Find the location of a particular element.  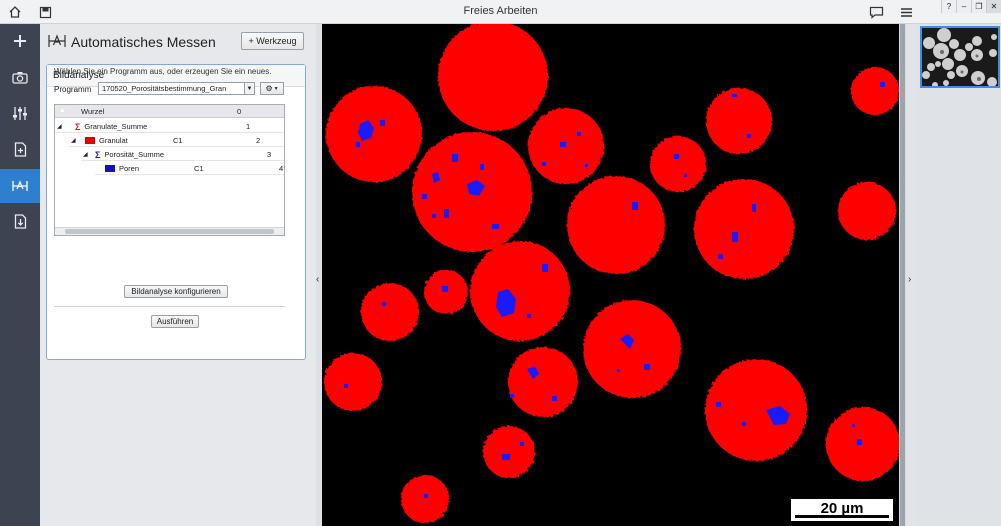

program-select-value: 170520_Porositätsbestimmung_Gran is located at coordinates (164, 88).